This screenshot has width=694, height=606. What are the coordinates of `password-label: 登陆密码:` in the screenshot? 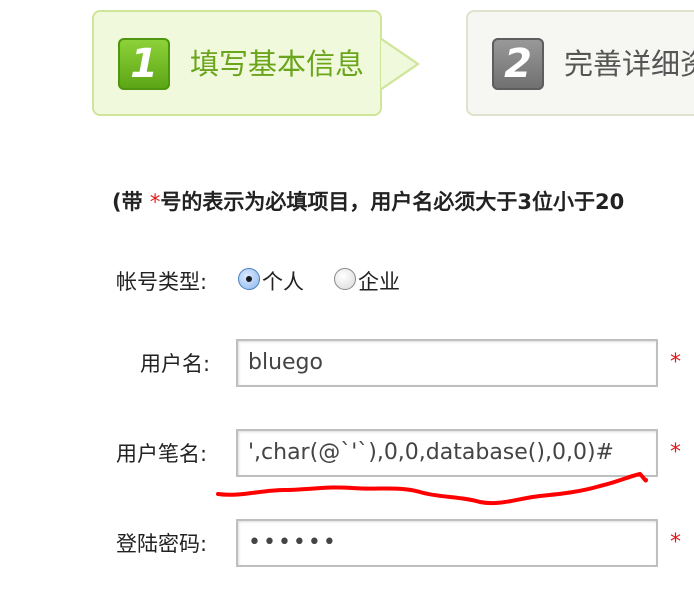 It's located at (162, 544).